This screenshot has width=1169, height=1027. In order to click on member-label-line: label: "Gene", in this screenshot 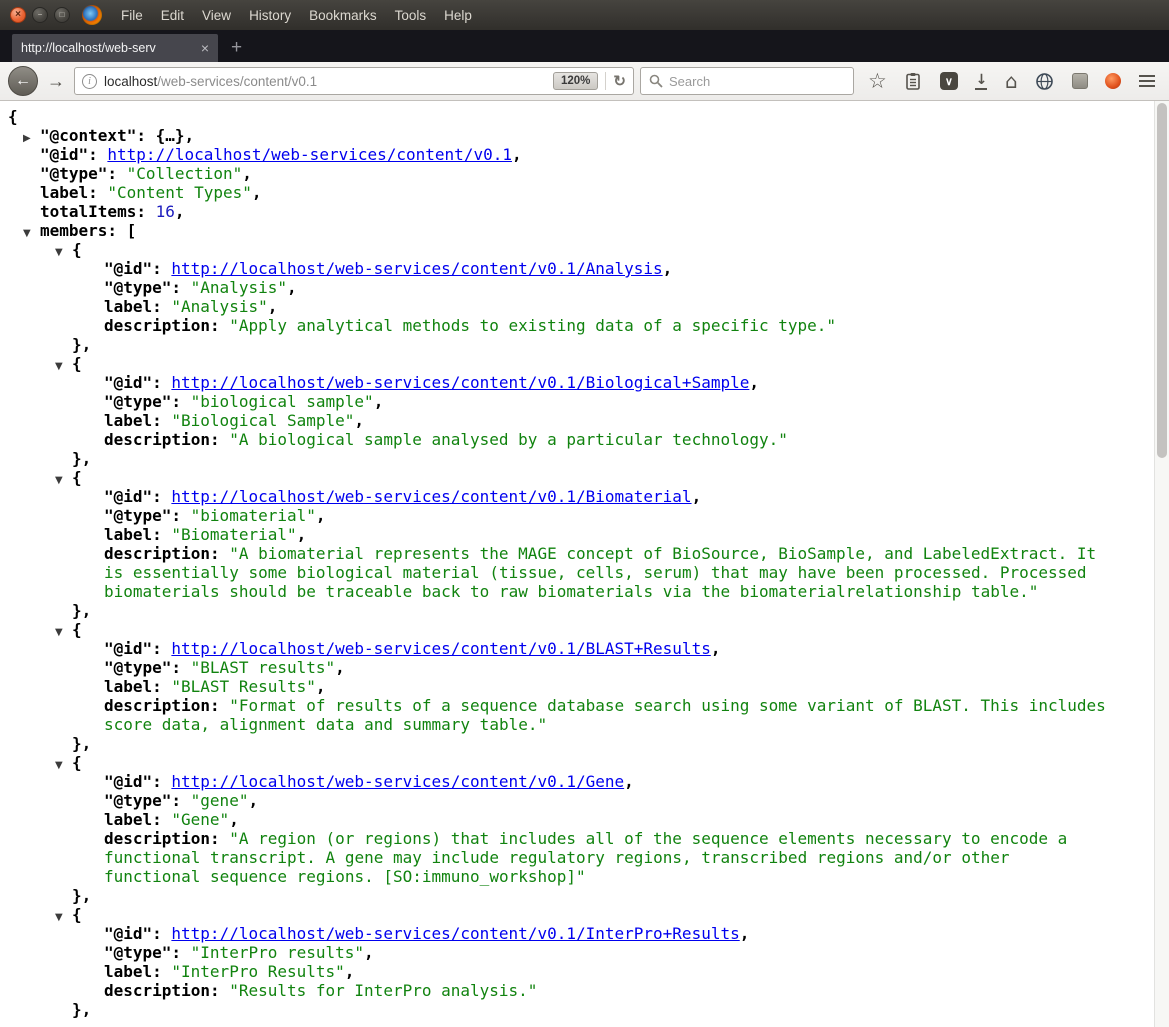, I will do `click(171, 819)`.